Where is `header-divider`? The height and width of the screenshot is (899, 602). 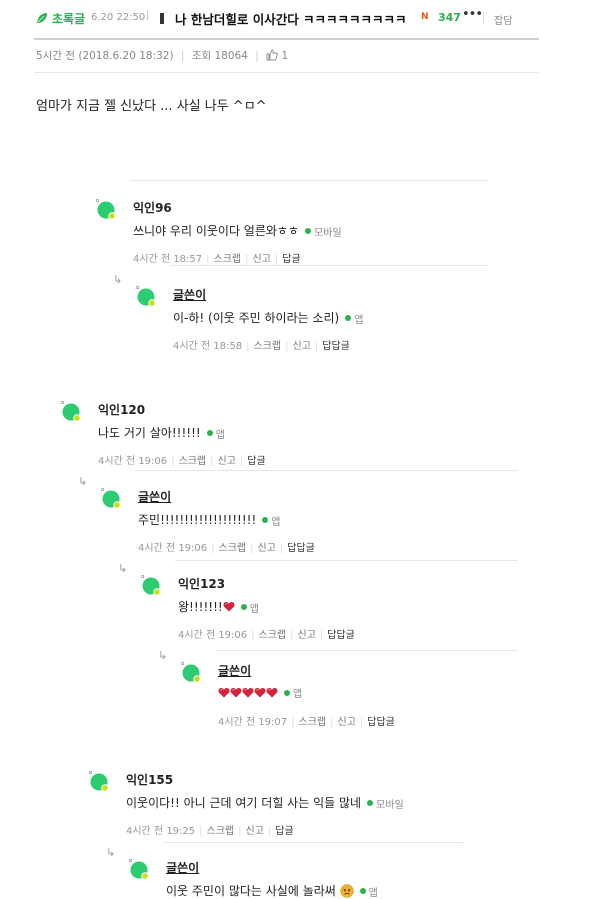
header-divider is located at coordinates (286, 39).